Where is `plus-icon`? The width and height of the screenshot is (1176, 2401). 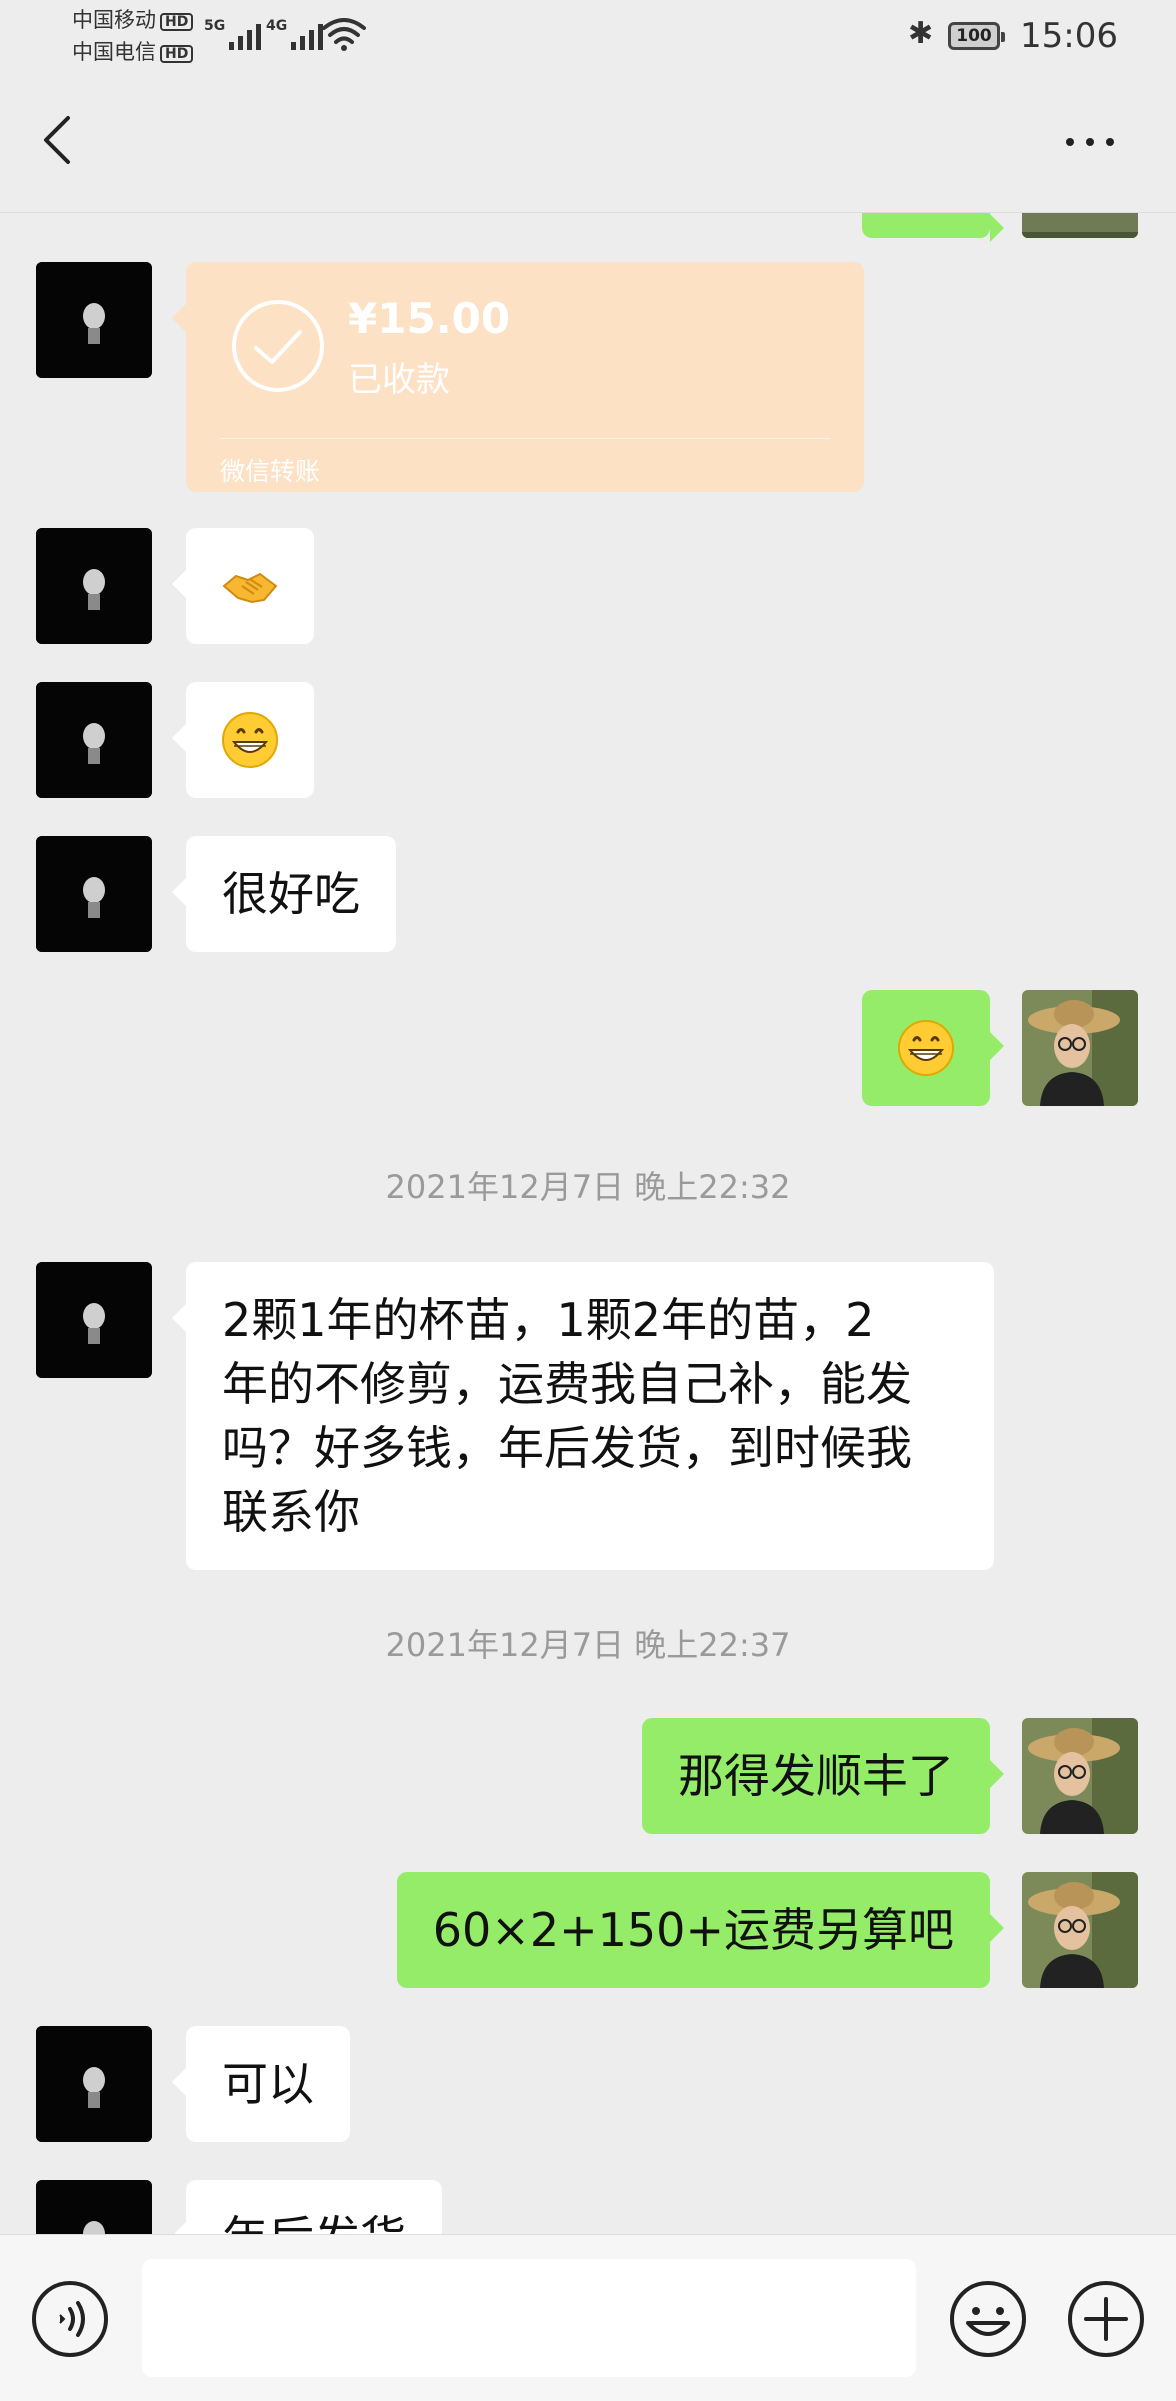
plus-icon is located at coordinates (1106, 2319).